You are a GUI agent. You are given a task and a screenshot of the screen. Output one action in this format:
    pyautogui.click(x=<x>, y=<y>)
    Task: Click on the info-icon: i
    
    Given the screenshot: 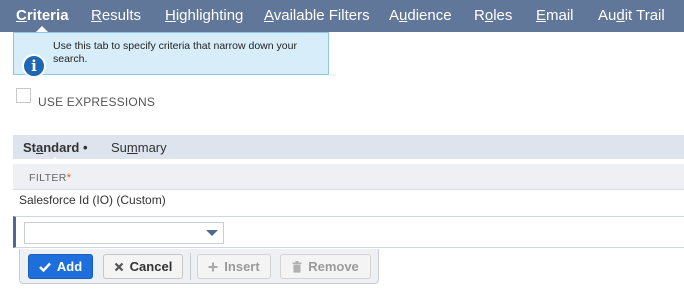 What is the action you would take?
    pyautogui.click(x=34, y=66)
    